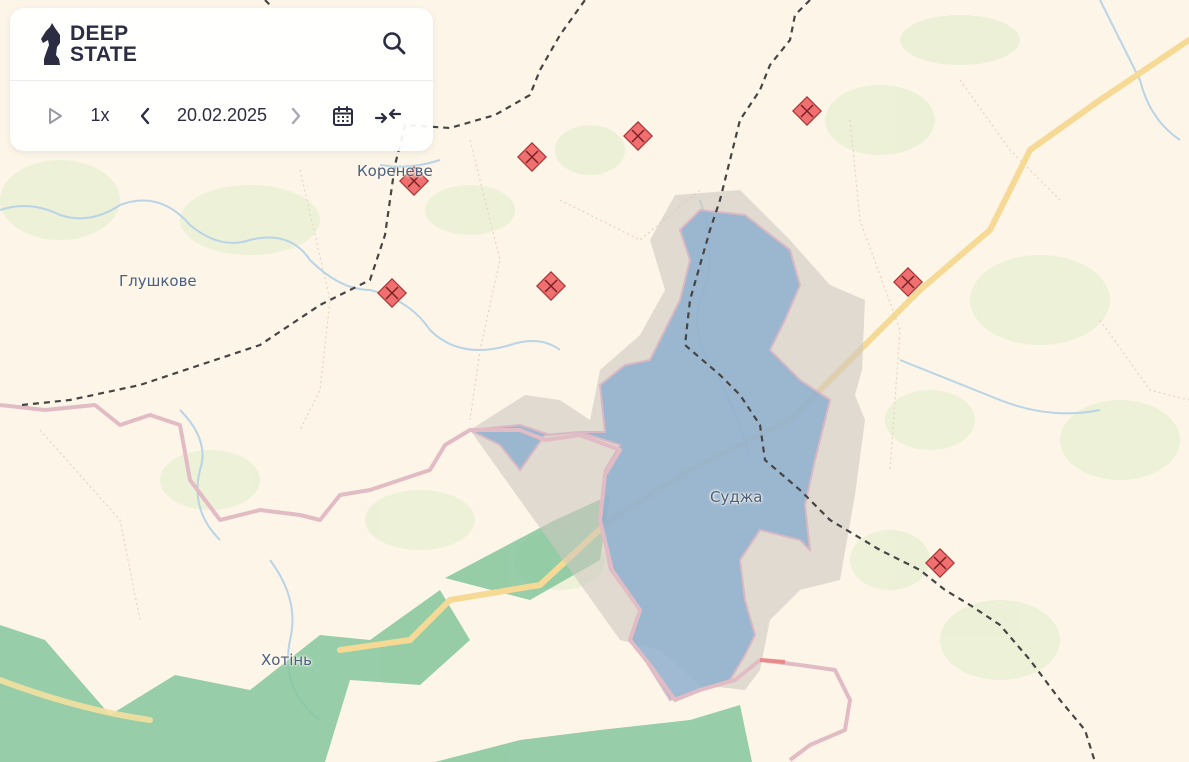 This screenshot has height=762, width=1189. I want to click on speed-button: 1x, so click(100, 115).